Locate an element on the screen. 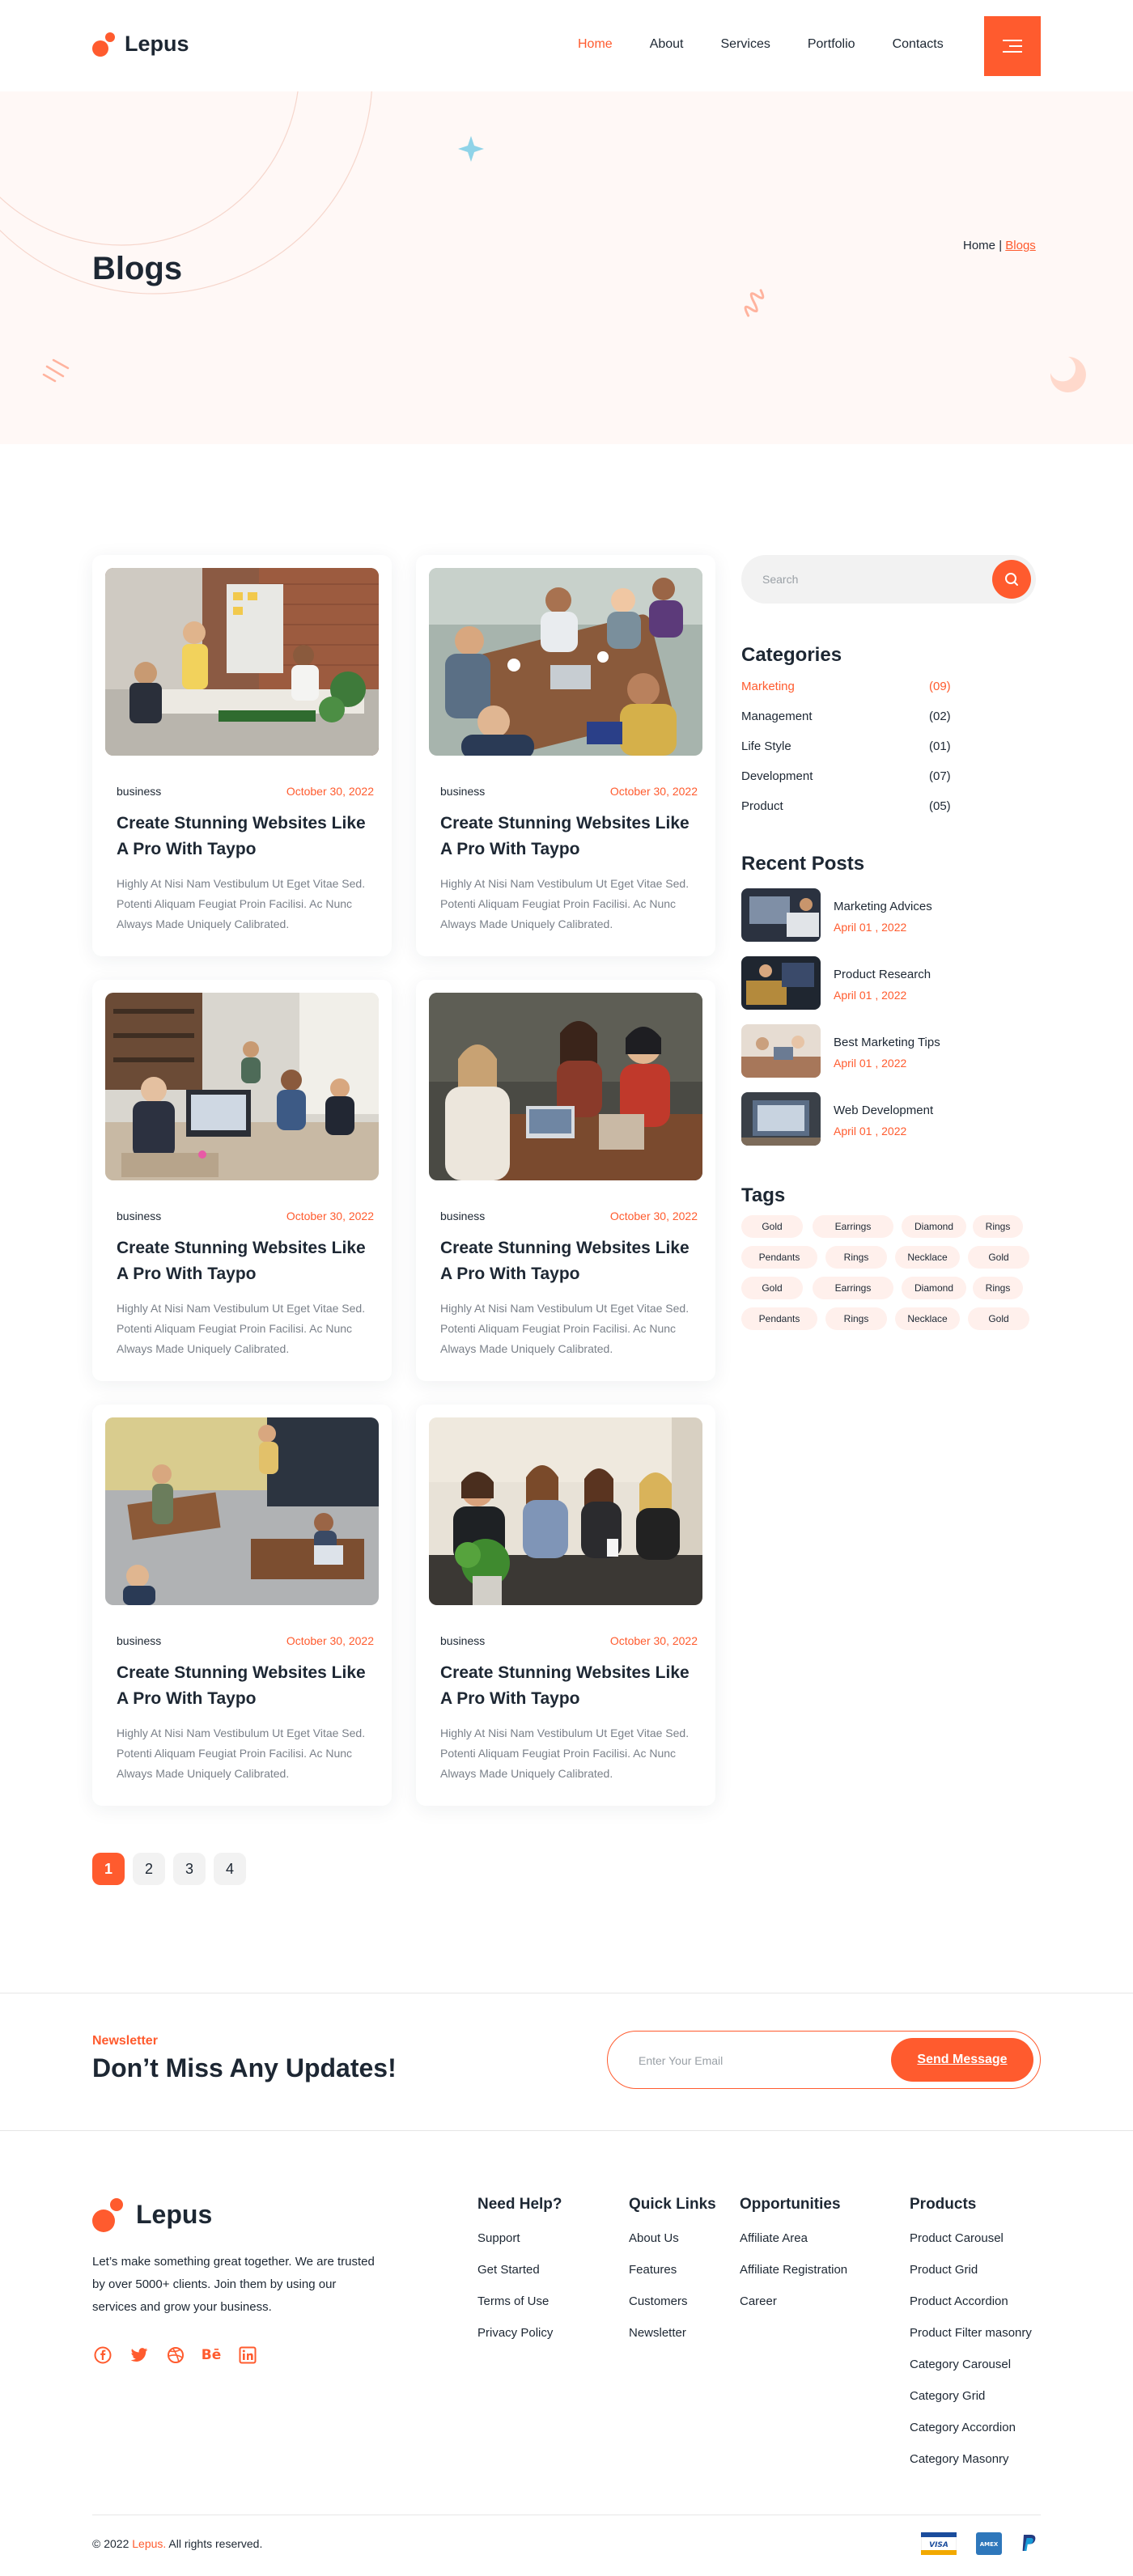 Image resolution: width=1133 pixels, height=2576 pixels. nav-home: Home is located at coordinates (595, 44).